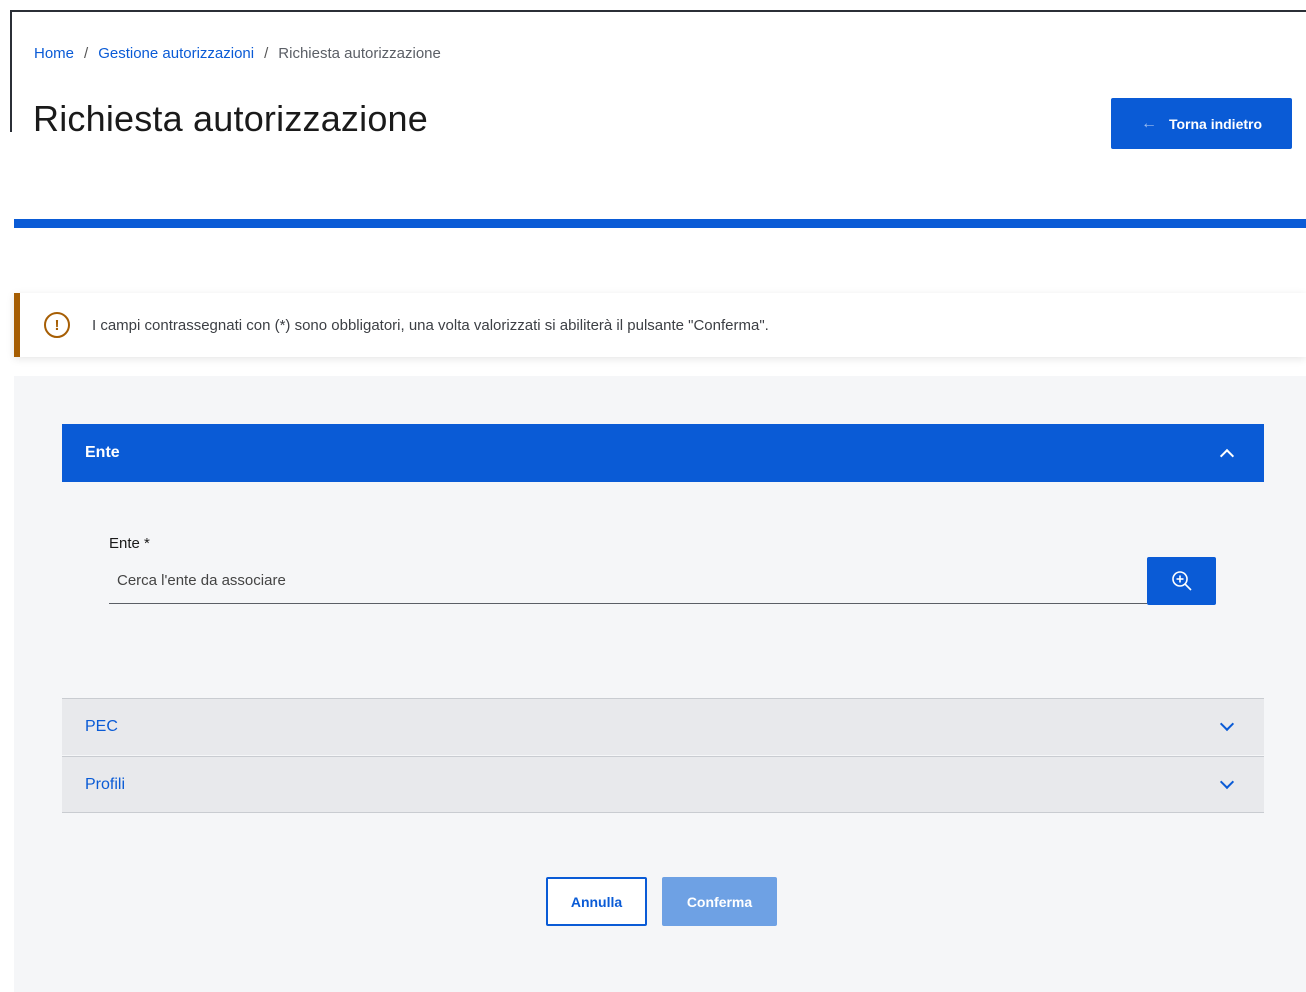 The height and width of the screenshot is (992, 1306). What do you see at coordinates (359, 53) in the screenshot?
I see `breadcrumb-current: Richiesta autorizzazione` at bounding box center [359, 53].